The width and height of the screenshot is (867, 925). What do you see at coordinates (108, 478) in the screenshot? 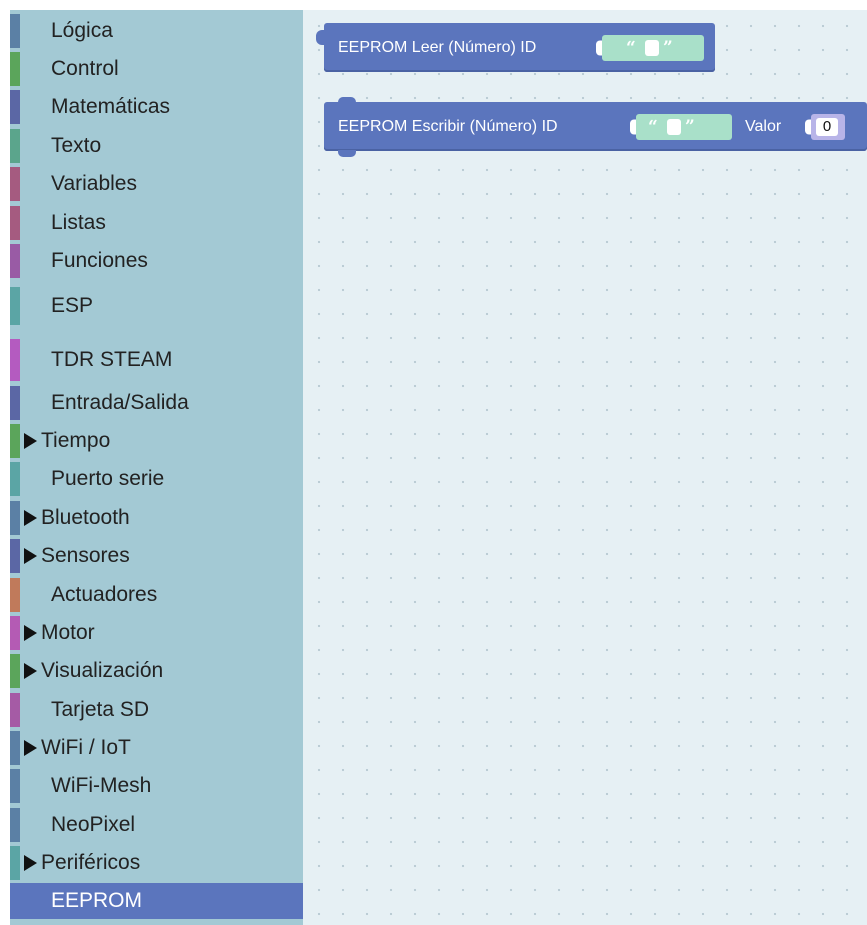
I see `category-label: Puerto serie` at bounding box center [108, 478].